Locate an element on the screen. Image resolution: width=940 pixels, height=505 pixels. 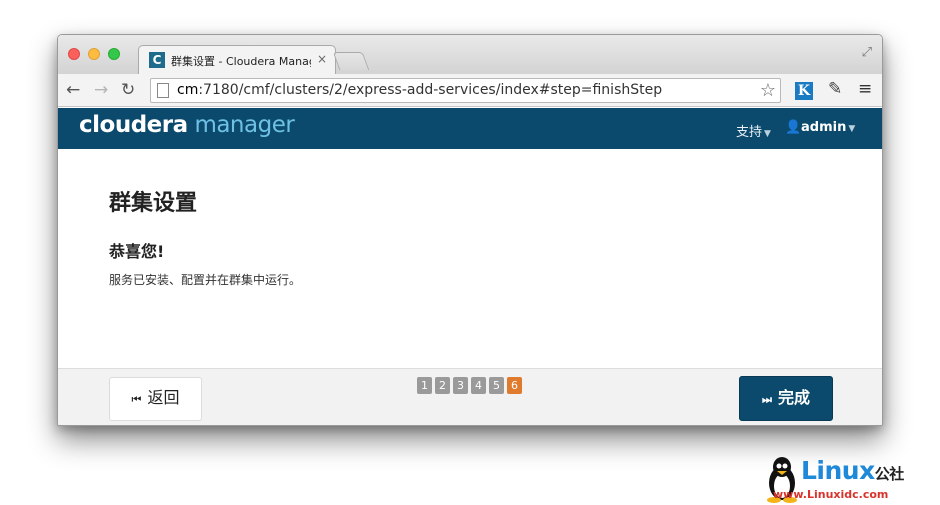
zoom-window-button is located at coordinates (114, 54).